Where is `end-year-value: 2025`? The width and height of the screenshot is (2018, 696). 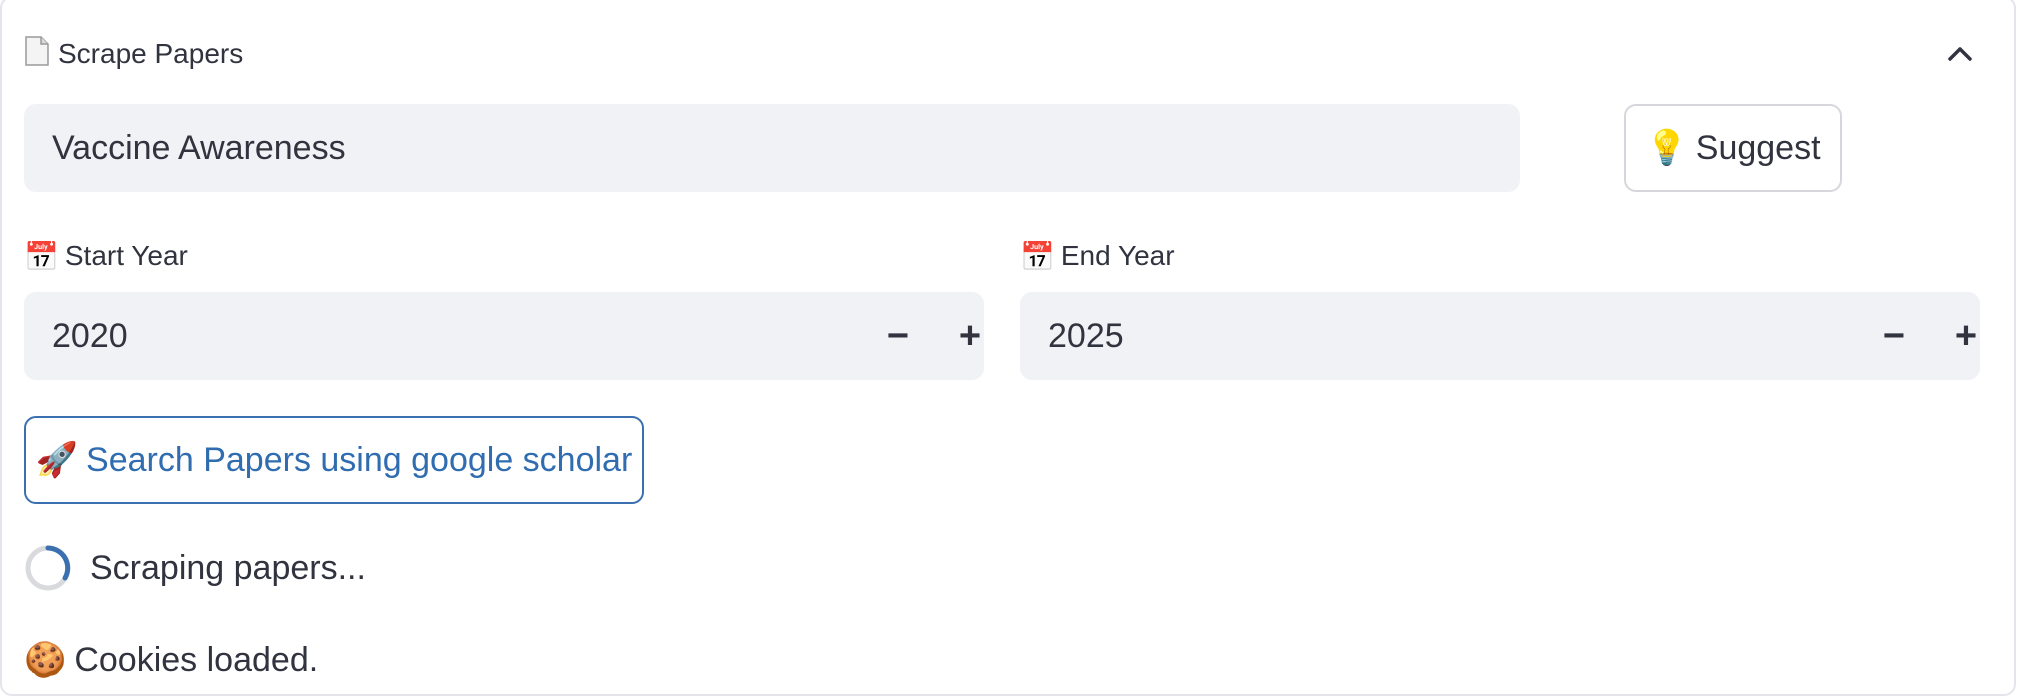
end-year-value: 2025 is located at coordinates (1086, 335).